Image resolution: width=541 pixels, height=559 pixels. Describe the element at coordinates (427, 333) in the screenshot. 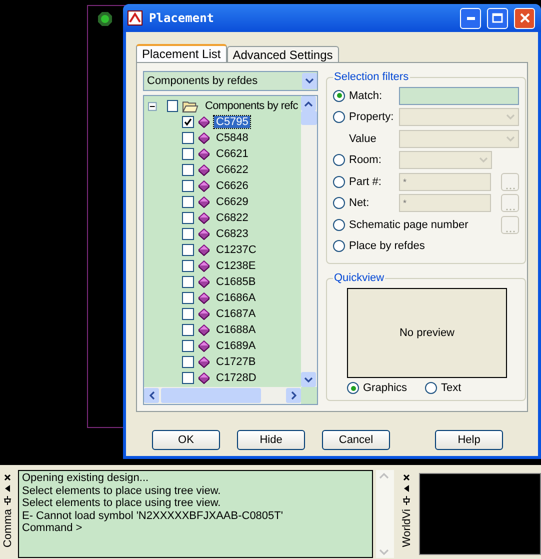

I see `preview-text: No preview` at that location.